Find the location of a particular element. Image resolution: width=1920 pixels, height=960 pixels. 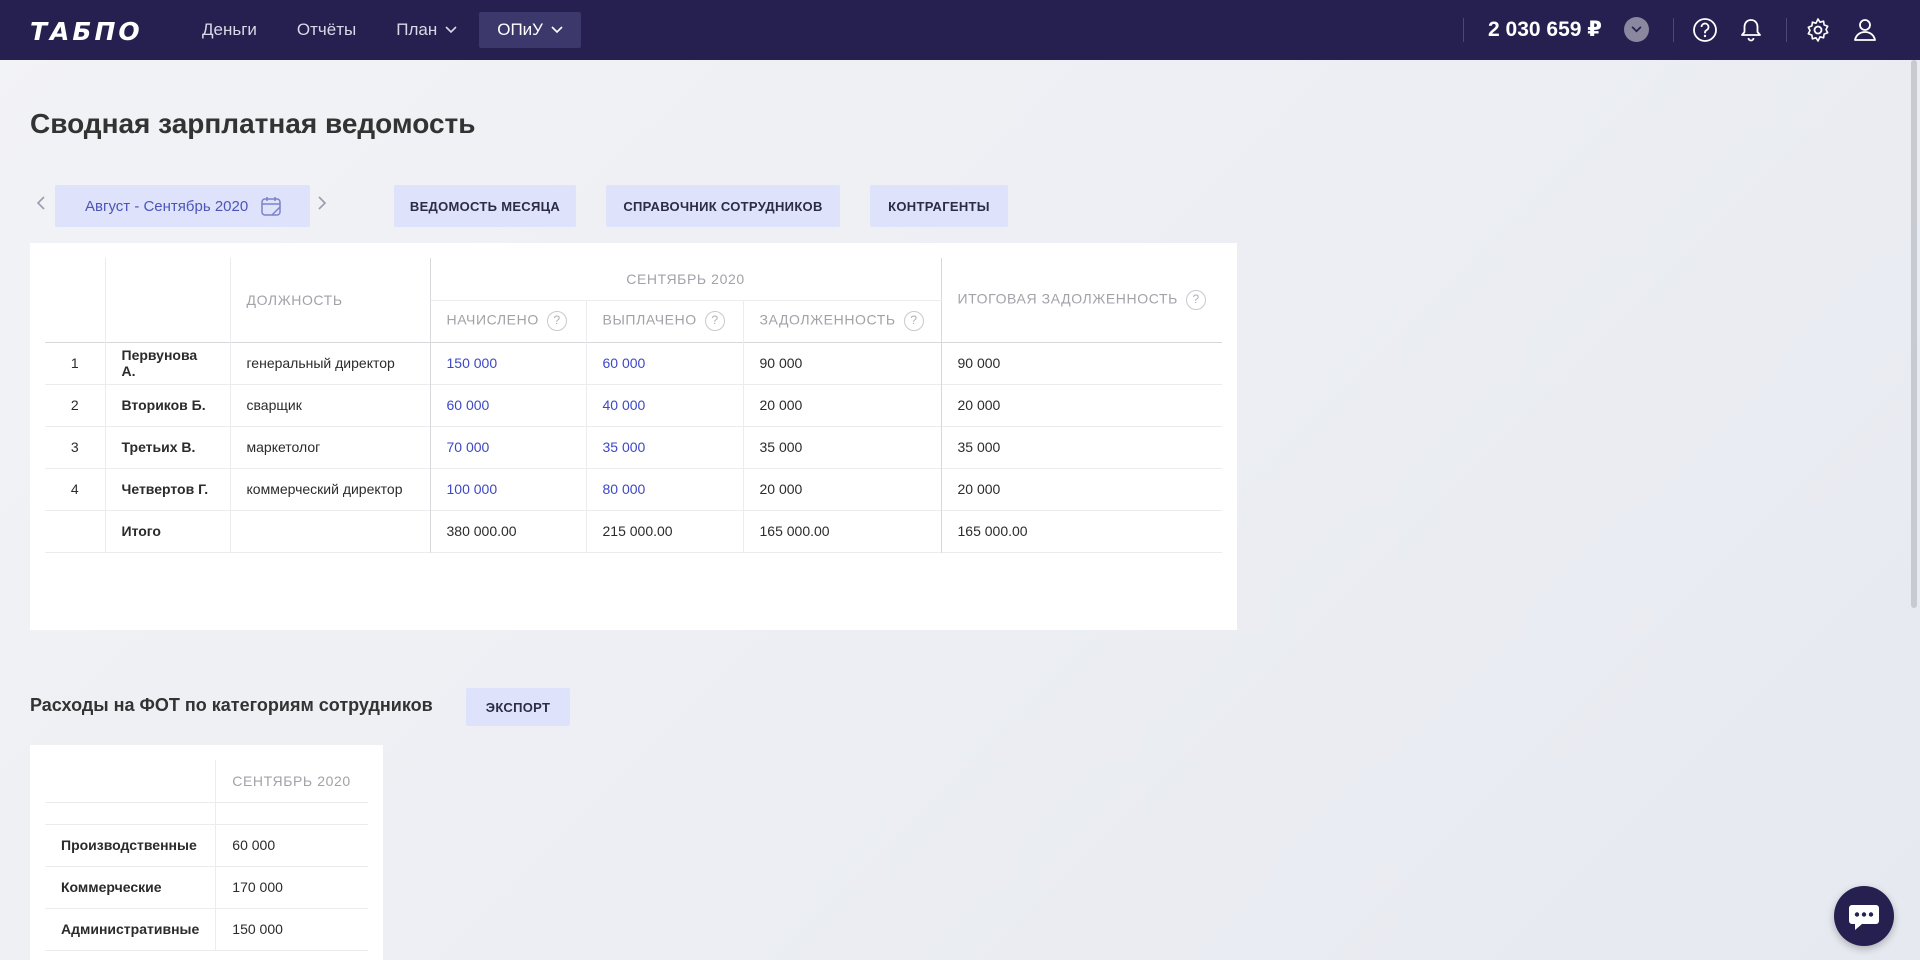

period-picker: Август - Сентябрь 2020 is located at coordinates (182, 206).